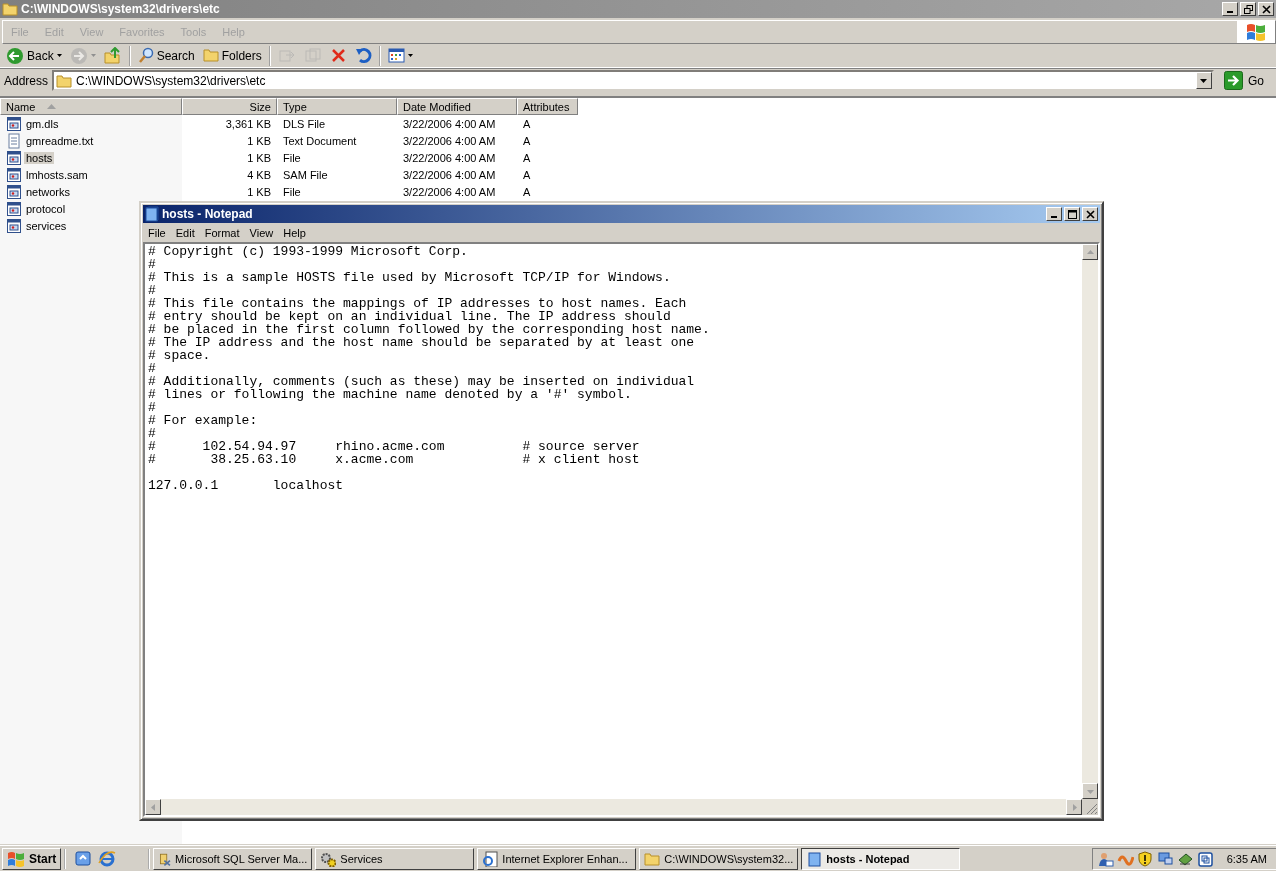 This screenshot has height=871, width=1276. I want to click on menu-item: View, so click(261, 232).